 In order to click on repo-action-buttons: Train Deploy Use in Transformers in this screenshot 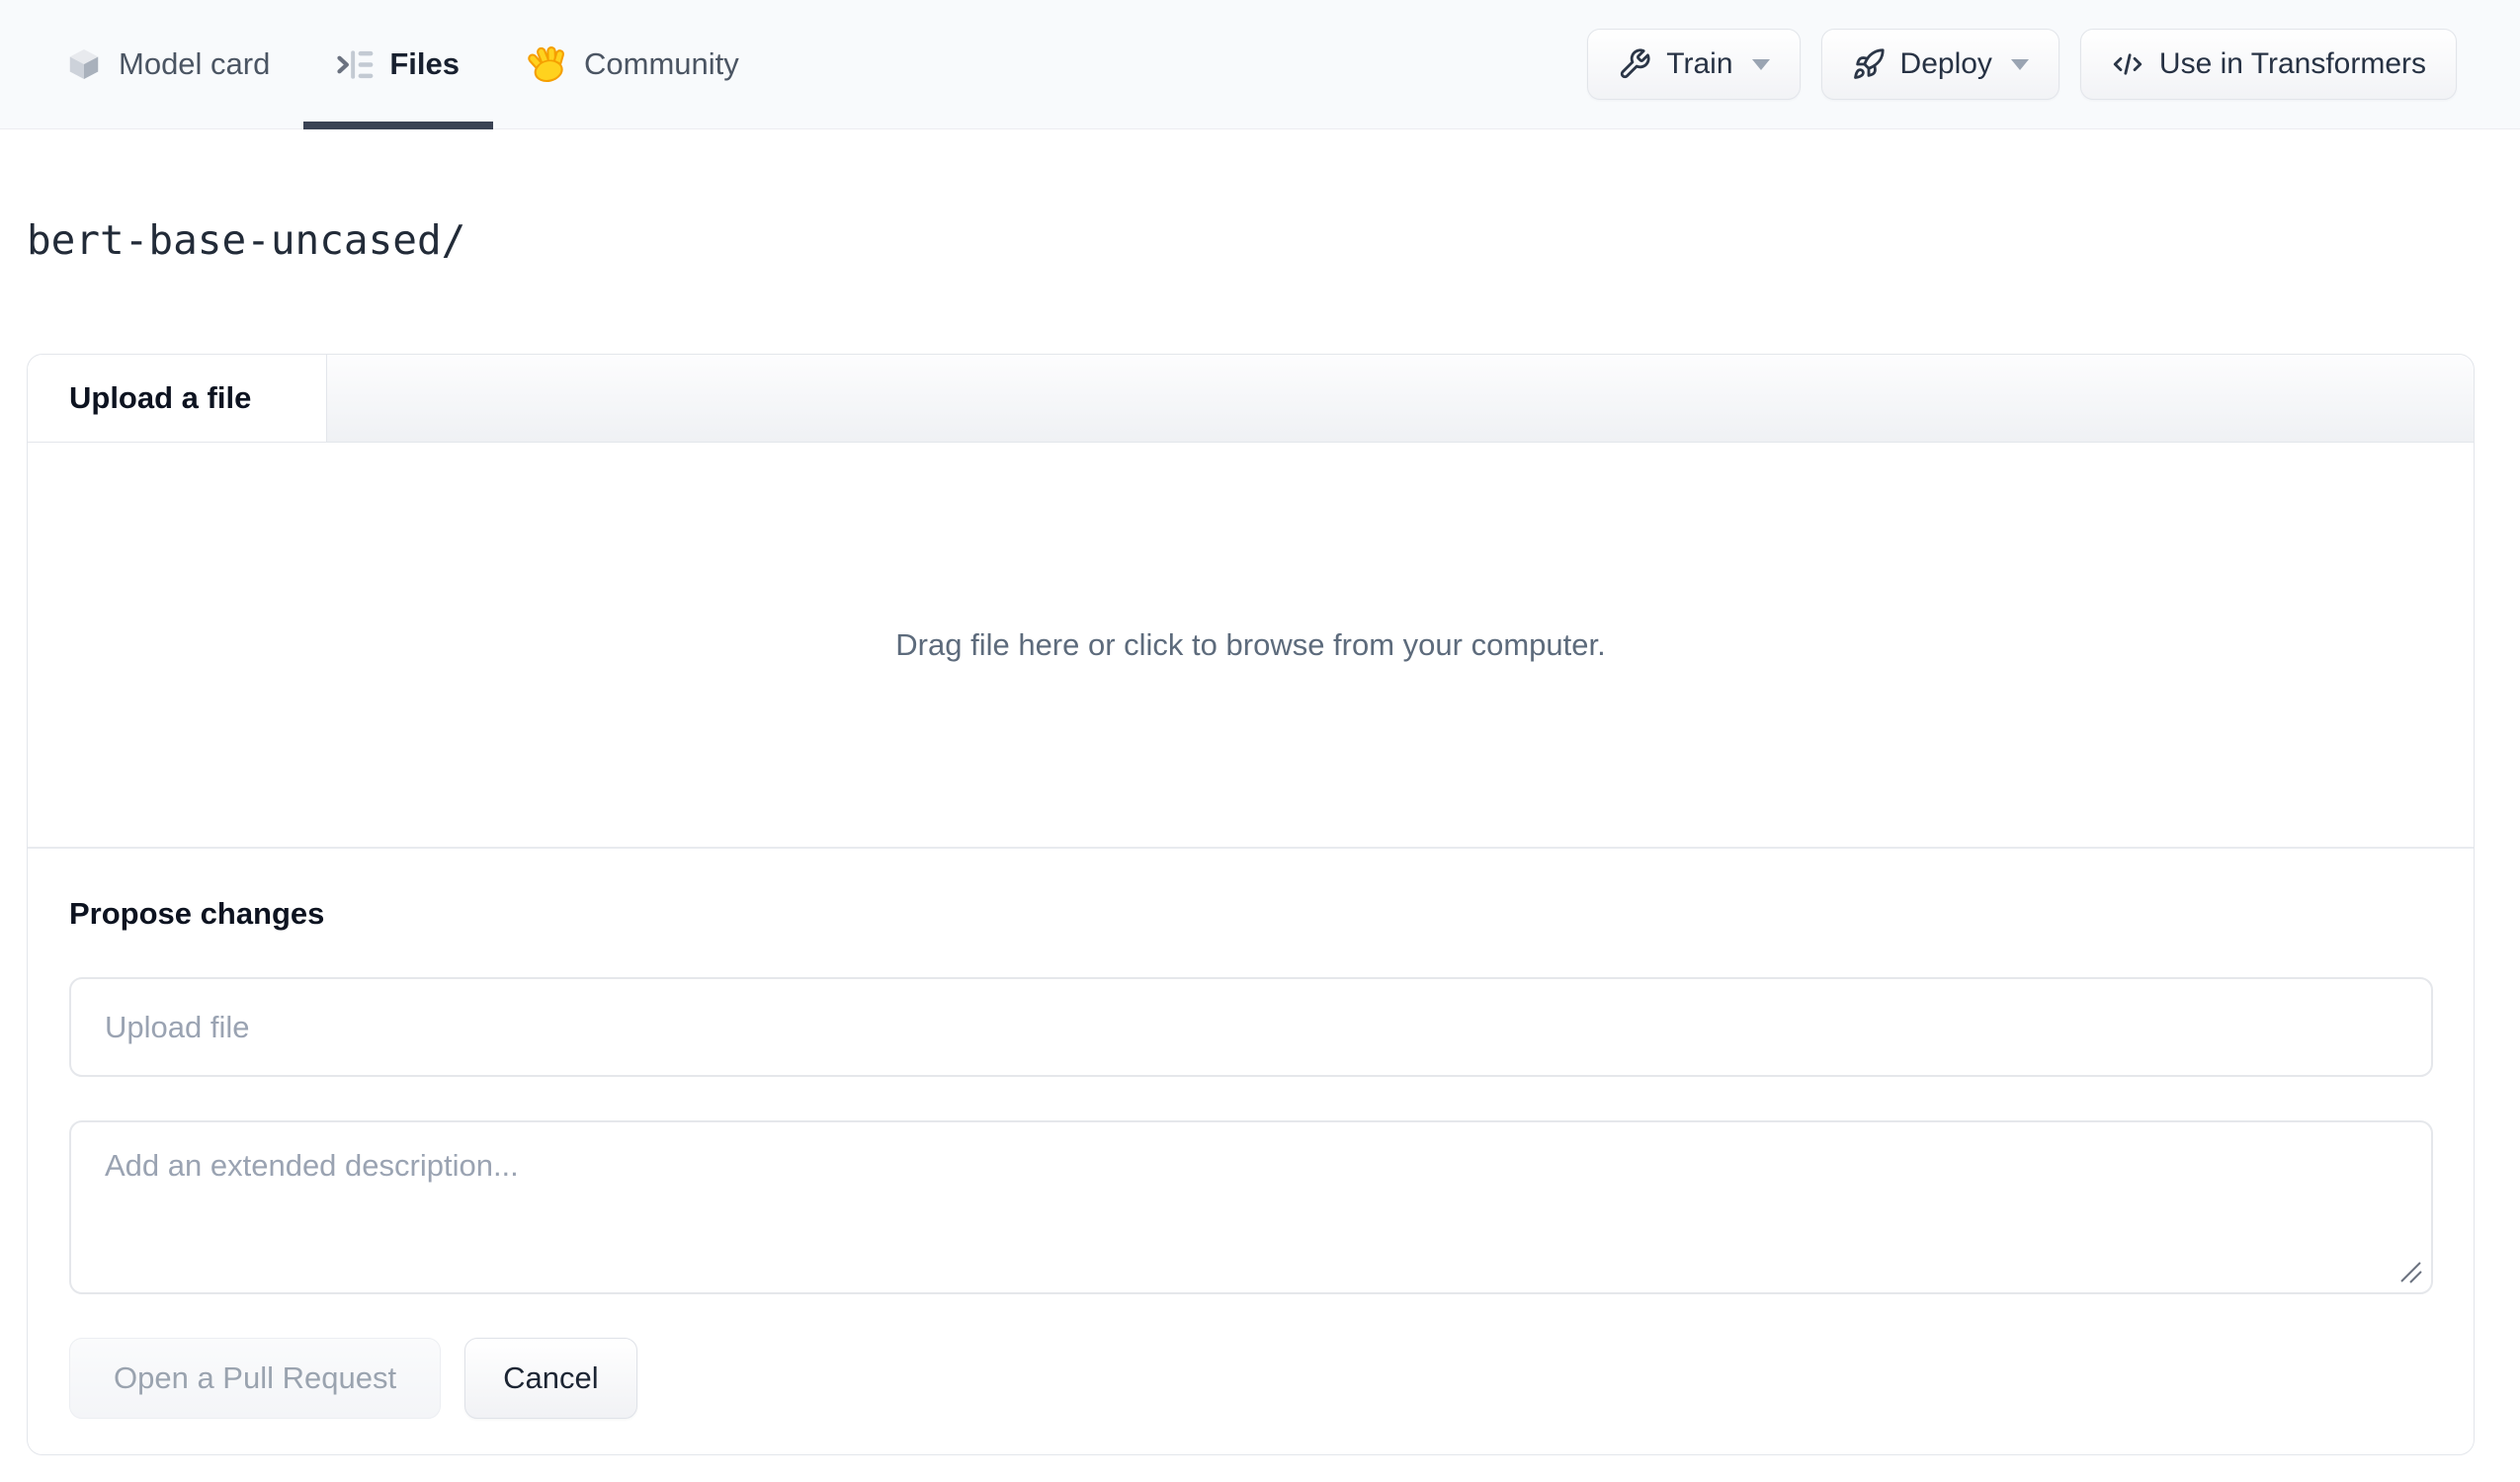, I will do `click(2022, 64)`.